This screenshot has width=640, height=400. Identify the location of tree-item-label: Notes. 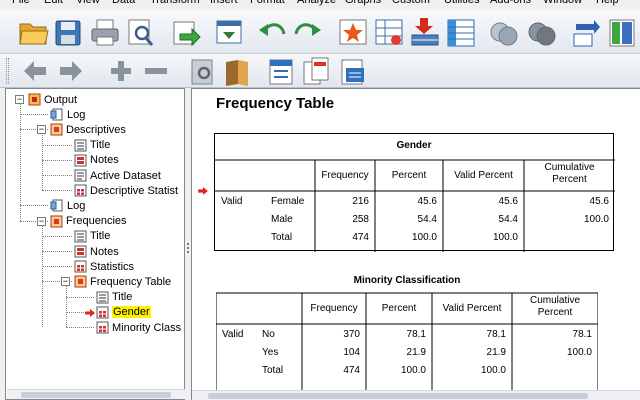
(104, 160).